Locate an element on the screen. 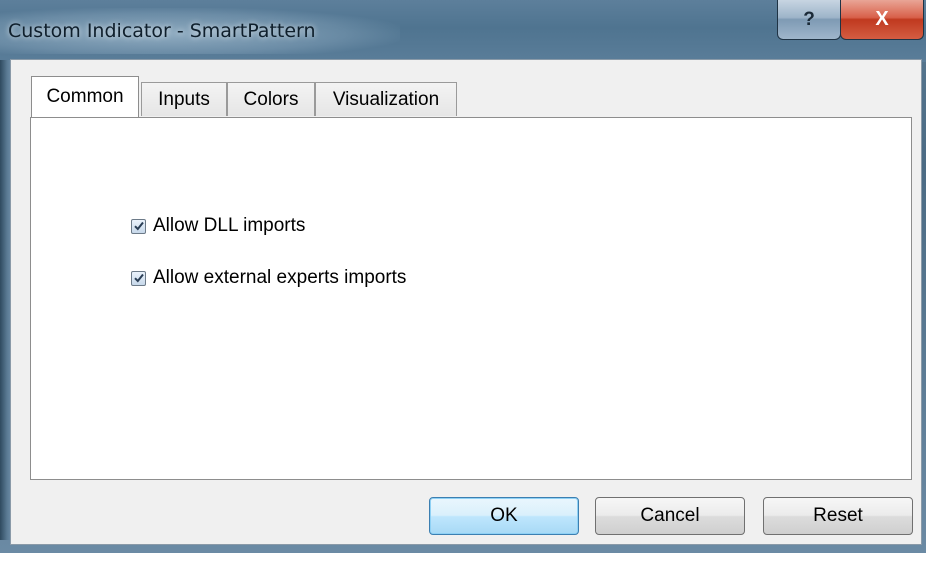  allow-external-experts-imports-label: Allow external experts imports is located at coordinates (280, 277).